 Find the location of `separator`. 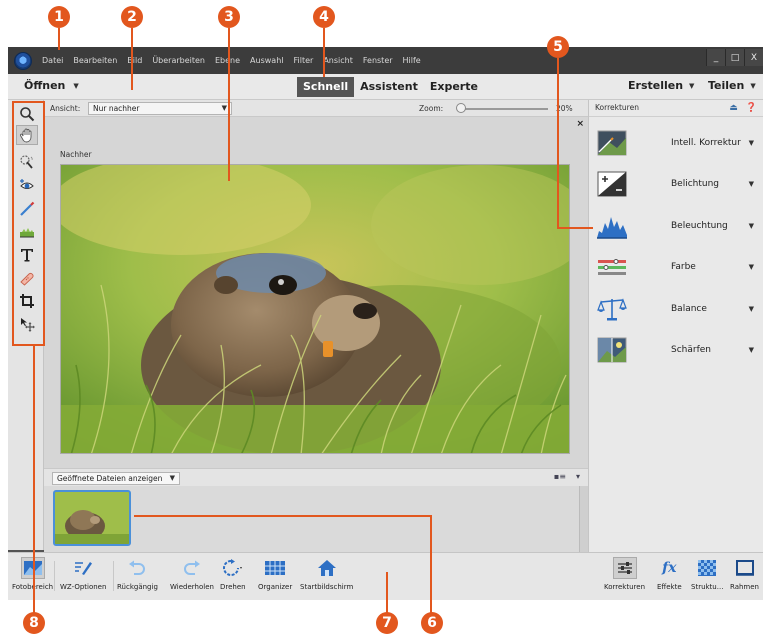

separator is located at coordinates (54, 576).